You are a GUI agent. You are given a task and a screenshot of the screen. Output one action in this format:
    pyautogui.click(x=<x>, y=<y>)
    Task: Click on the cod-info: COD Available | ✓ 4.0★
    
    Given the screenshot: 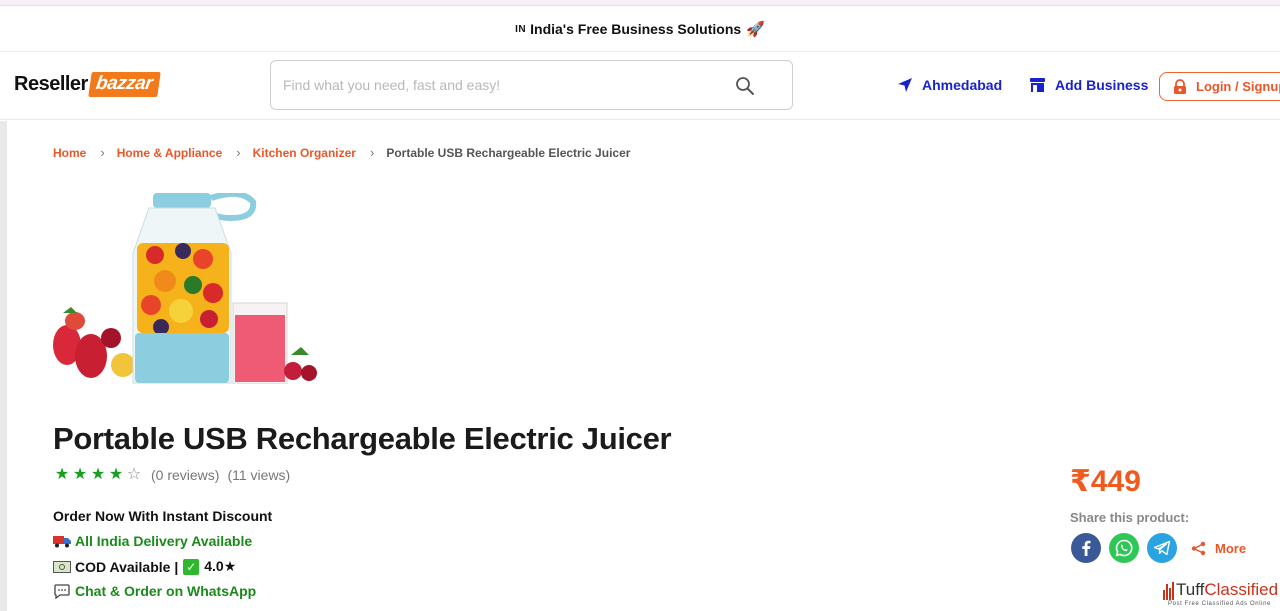 What is the action you would take?
    pyautogui.click(x=144, y=566)
    